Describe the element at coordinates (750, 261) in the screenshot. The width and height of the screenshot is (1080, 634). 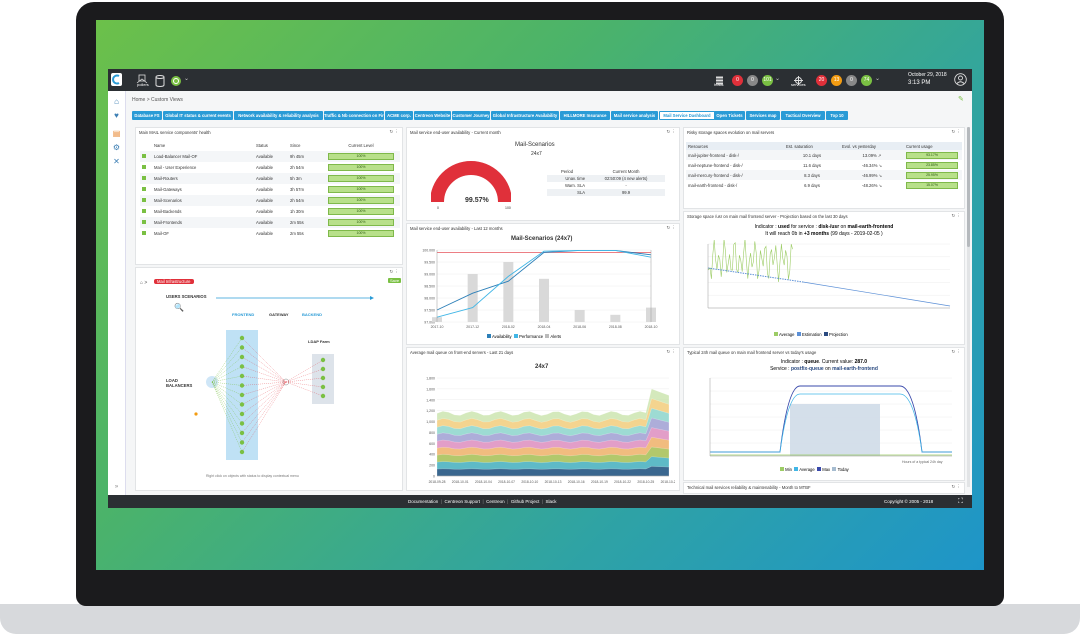
I see `average-series` at that location.